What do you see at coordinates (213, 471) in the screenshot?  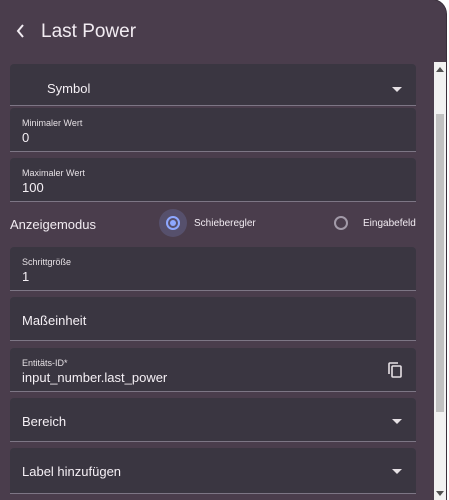 I see `labels-select: Label hinzufügen` at bounding box center [213, 471].